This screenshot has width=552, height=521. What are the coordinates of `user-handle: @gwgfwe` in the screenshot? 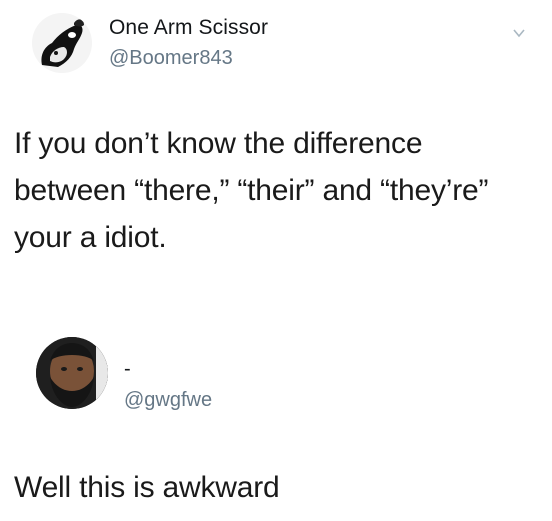 It's located at (168, 400).